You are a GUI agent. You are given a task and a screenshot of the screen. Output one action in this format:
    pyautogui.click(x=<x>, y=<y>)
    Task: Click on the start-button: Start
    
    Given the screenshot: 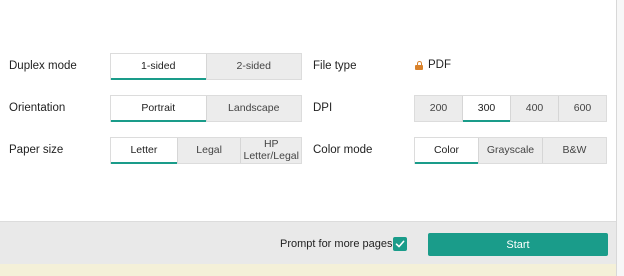 What is the action you would take?
    pyautogui.click(x=518, y=244)
    